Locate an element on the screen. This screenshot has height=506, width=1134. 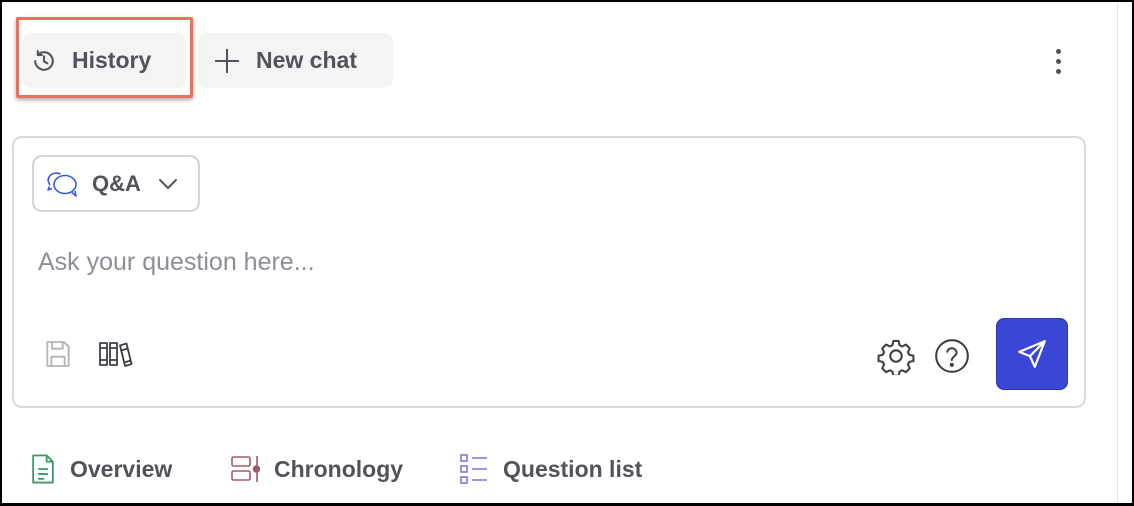
new-chat-button: New chat is located at coordinates (295, 60).